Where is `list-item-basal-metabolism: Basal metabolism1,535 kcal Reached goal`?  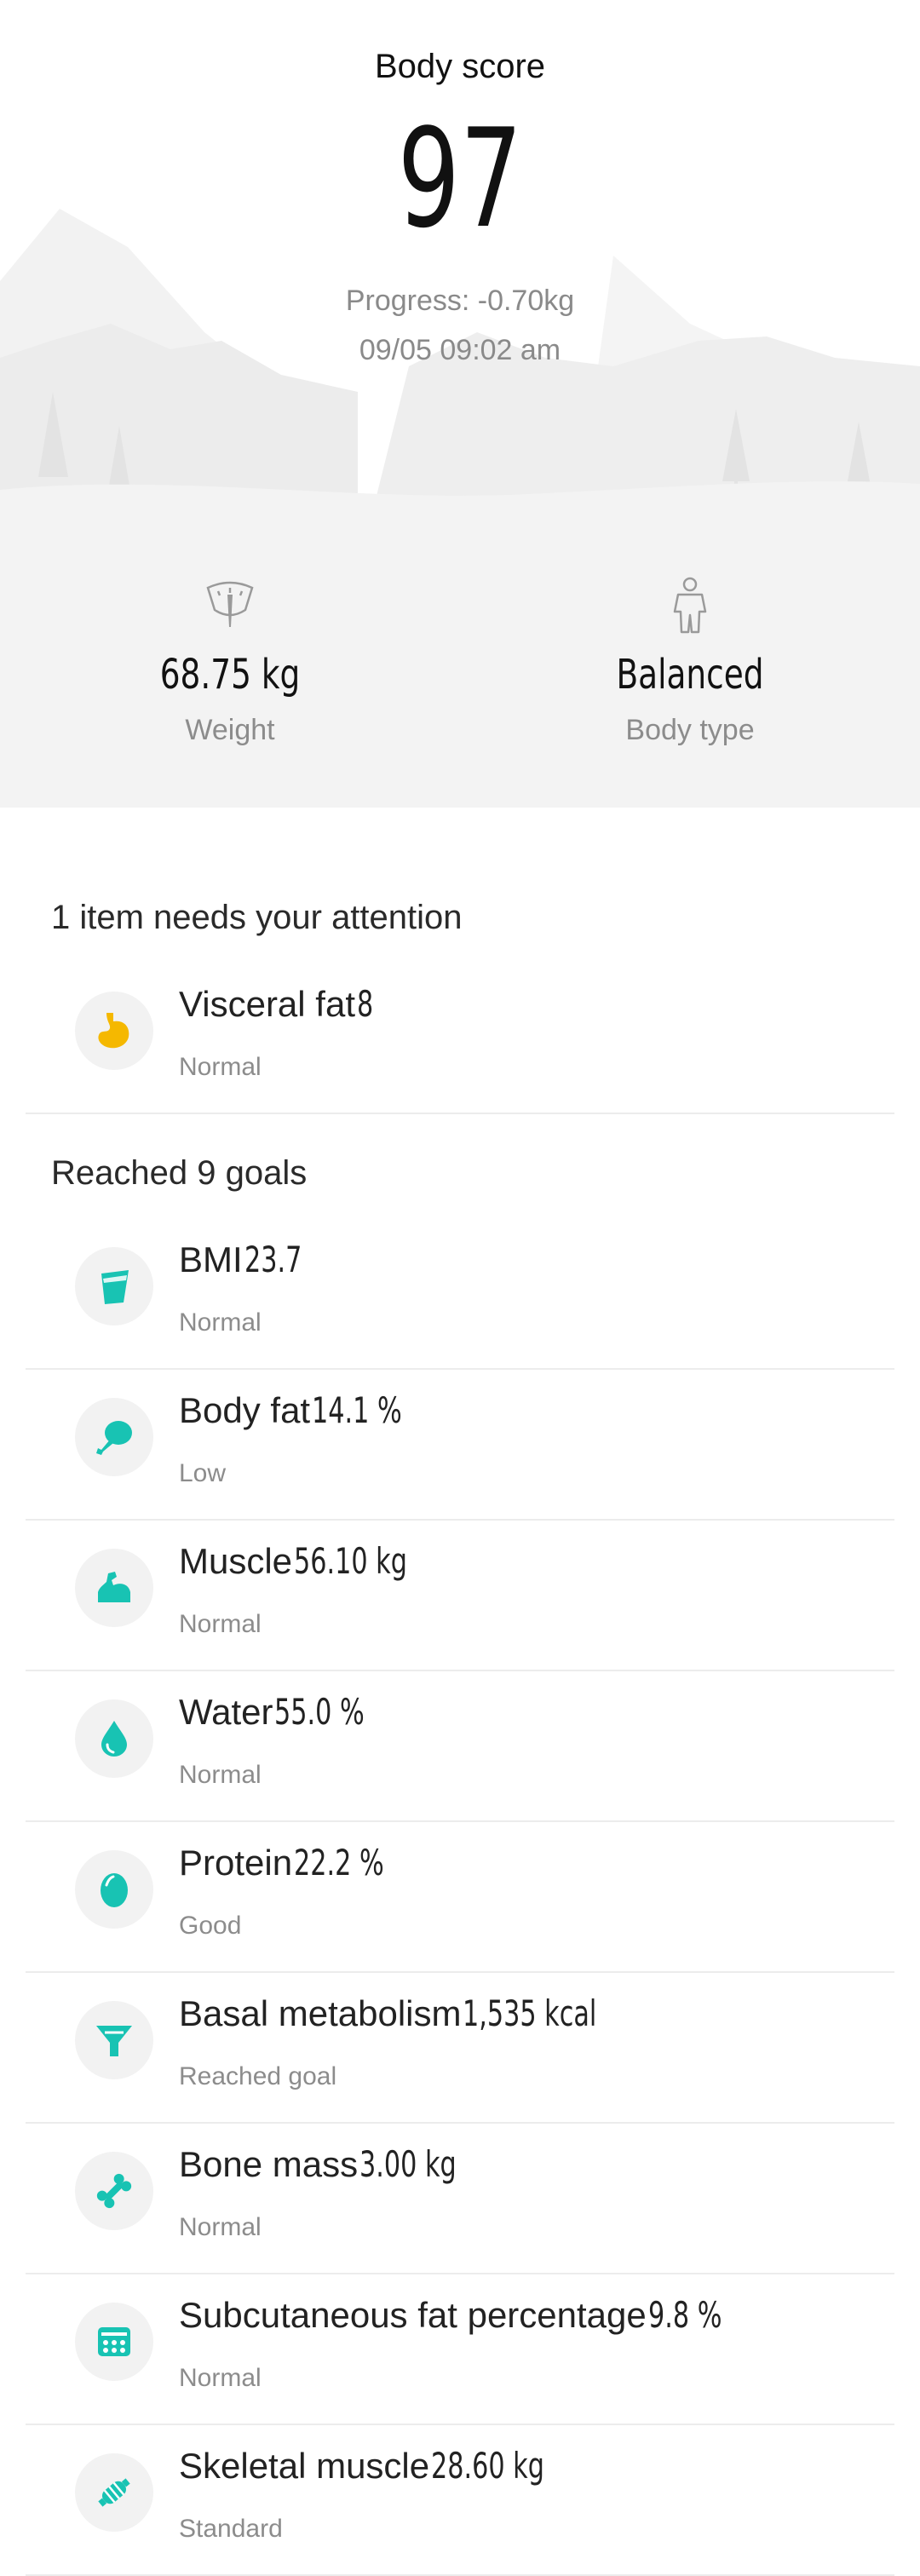
list-item-basal-metabolism: Basal metabolism1,535 kcal Reached goal is located at coordinates (460, 2049).